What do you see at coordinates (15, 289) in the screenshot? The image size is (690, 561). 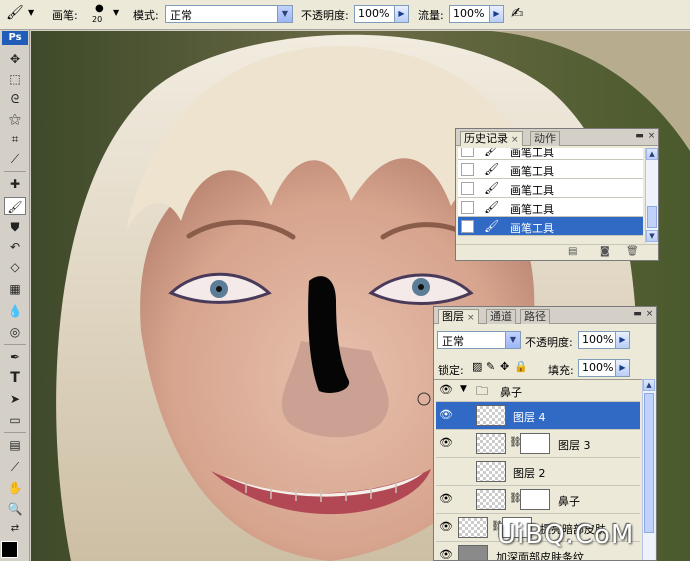 I see `gradient-tool-icon: ▦` at bounding box center [15, 289].